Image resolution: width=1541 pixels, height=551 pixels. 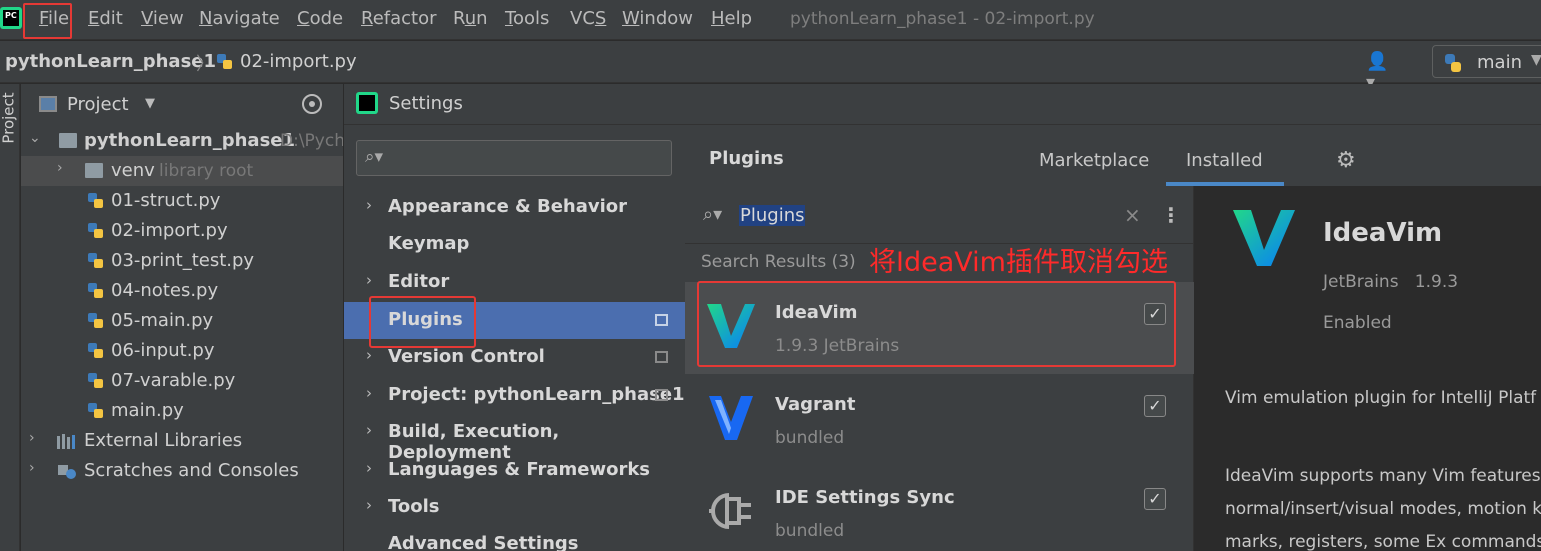 What do you see at coordinates (182, 171) in the screenshot?
I see `tree-venv: › venv library root` at bounding box center [182, 171].